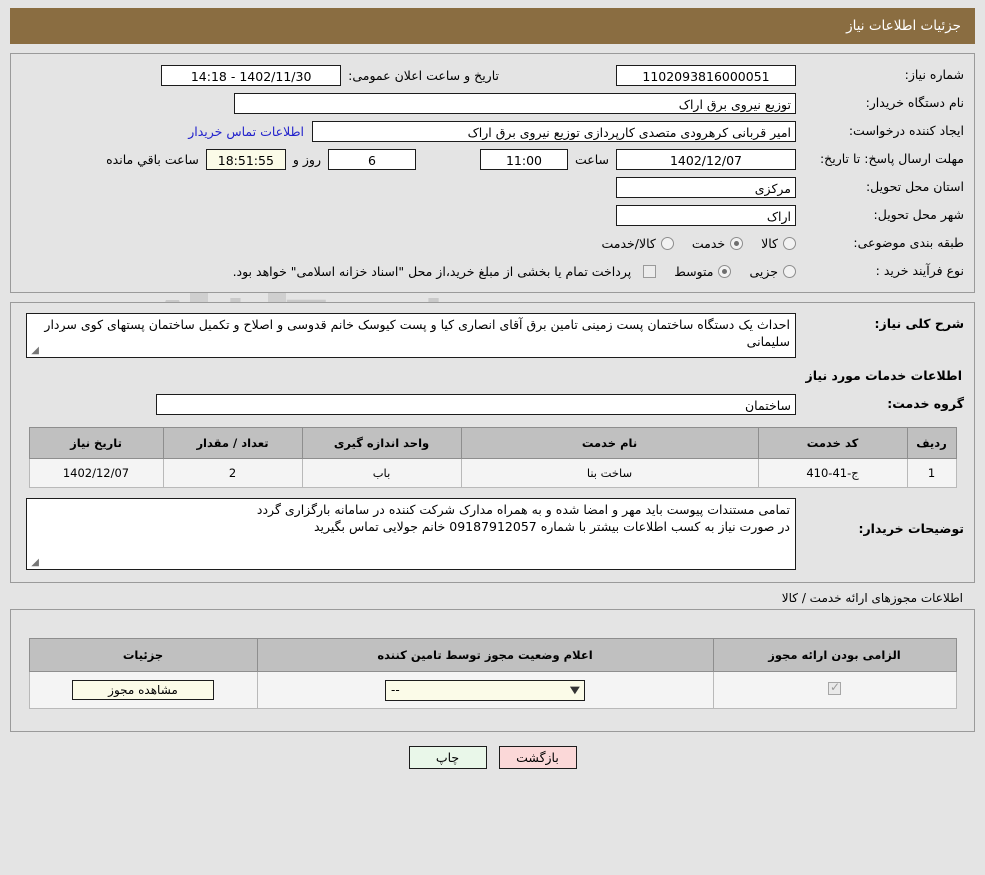 The height and width of the screenshot is (875, 985). What do you see at coordinates (667, 243) in the screenshot?
I see `radio-dot-kala-khedmat` at bounding box center [667, 243].